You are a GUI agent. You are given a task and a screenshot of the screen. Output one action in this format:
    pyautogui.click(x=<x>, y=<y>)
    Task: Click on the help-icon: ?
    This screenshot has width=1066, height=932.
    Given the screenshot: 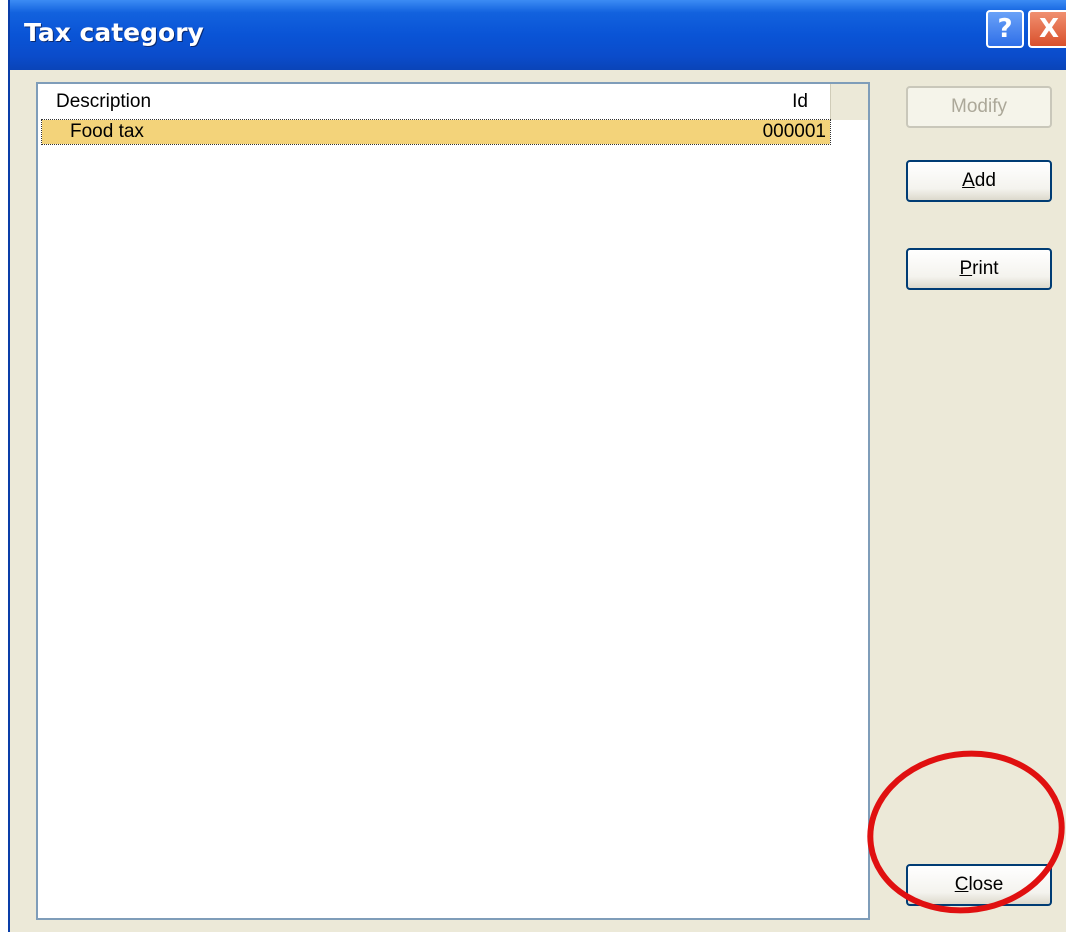 What is the action you would take?
    pyautogui.click(x=1005, y=29)
    